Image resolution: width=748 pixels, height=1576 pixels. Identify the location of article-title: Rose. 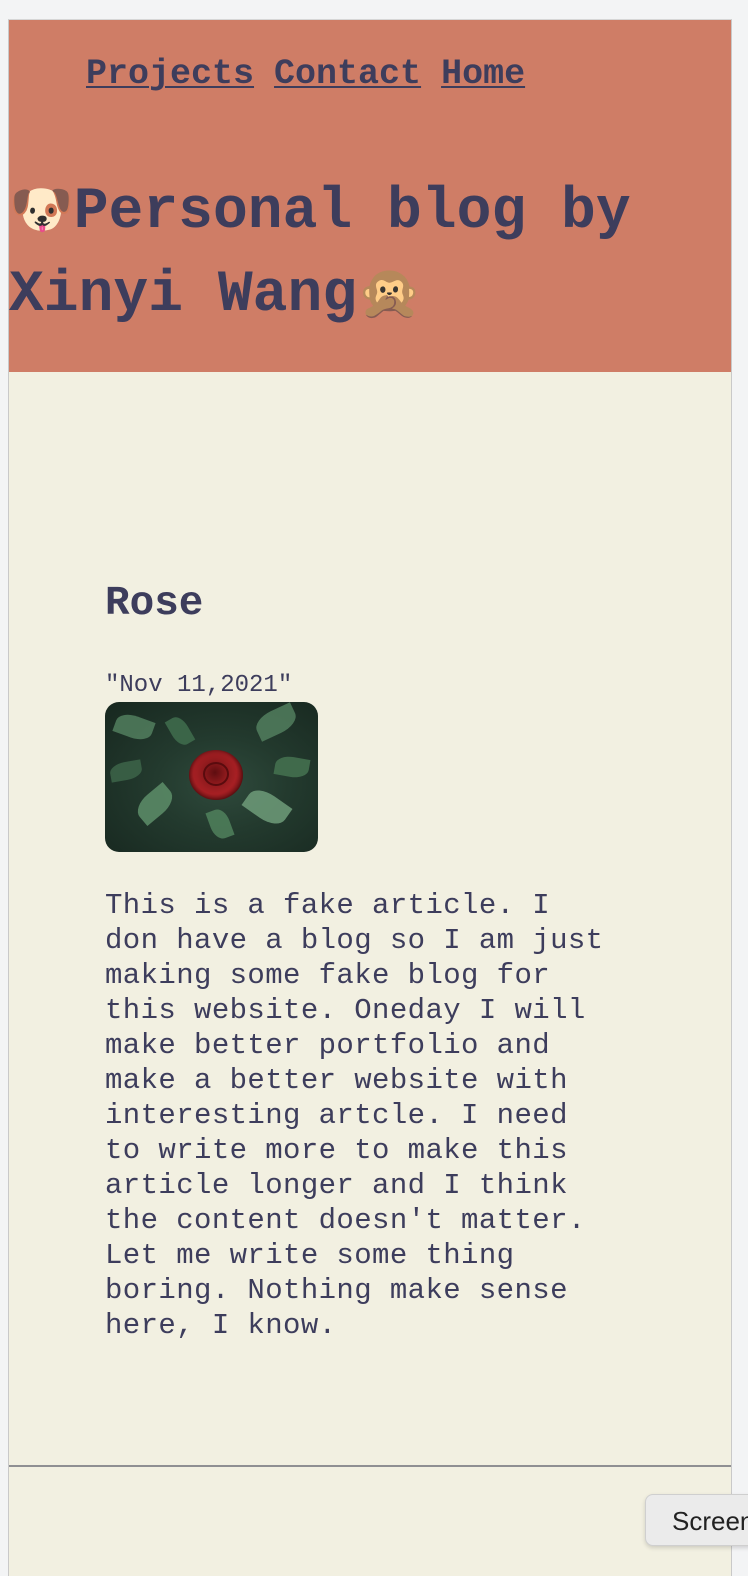
(154, 604).